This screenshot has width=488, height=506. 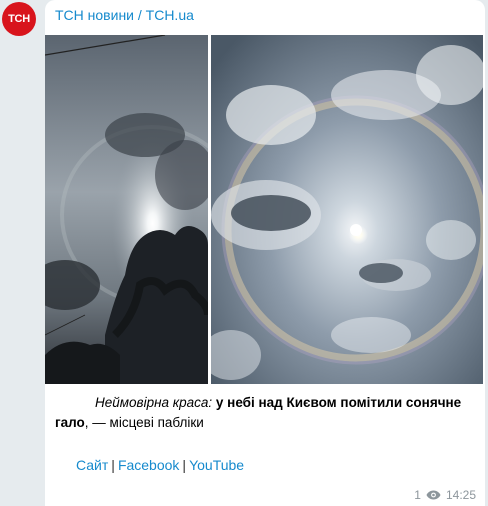 What do you see at coordinates (216, 465) in the screenshot?
I see `youtube-link: YouTube` at bounding box center [216, 465].